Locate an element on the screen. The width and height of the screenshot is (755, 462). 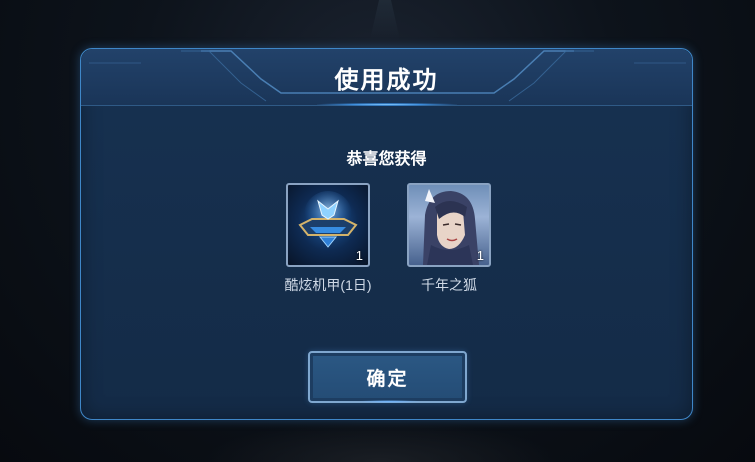
header-glow is located at coordinates (387, 104).